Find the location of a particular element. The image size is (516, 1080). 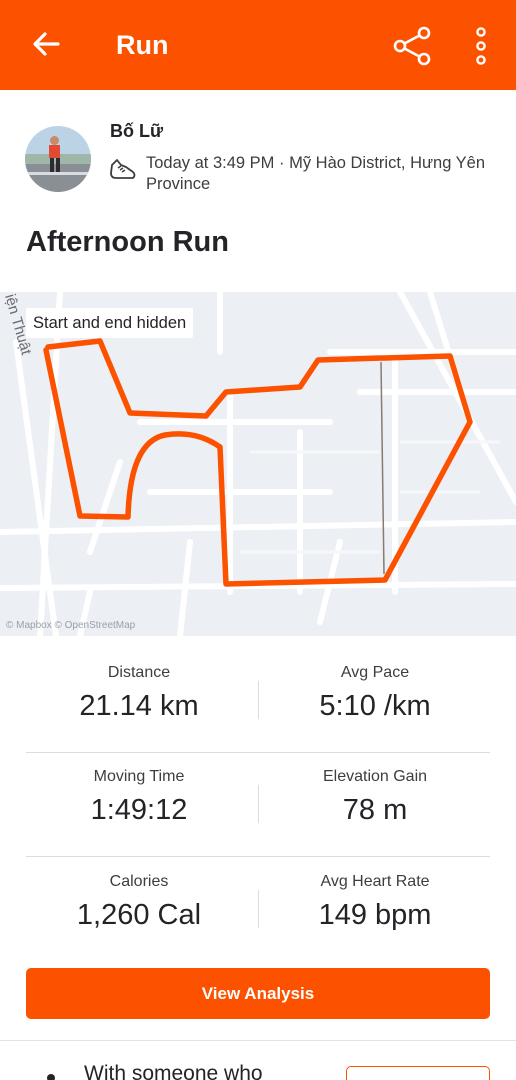

stat-label: Elevation Gain is located at coordinates (375, 776).